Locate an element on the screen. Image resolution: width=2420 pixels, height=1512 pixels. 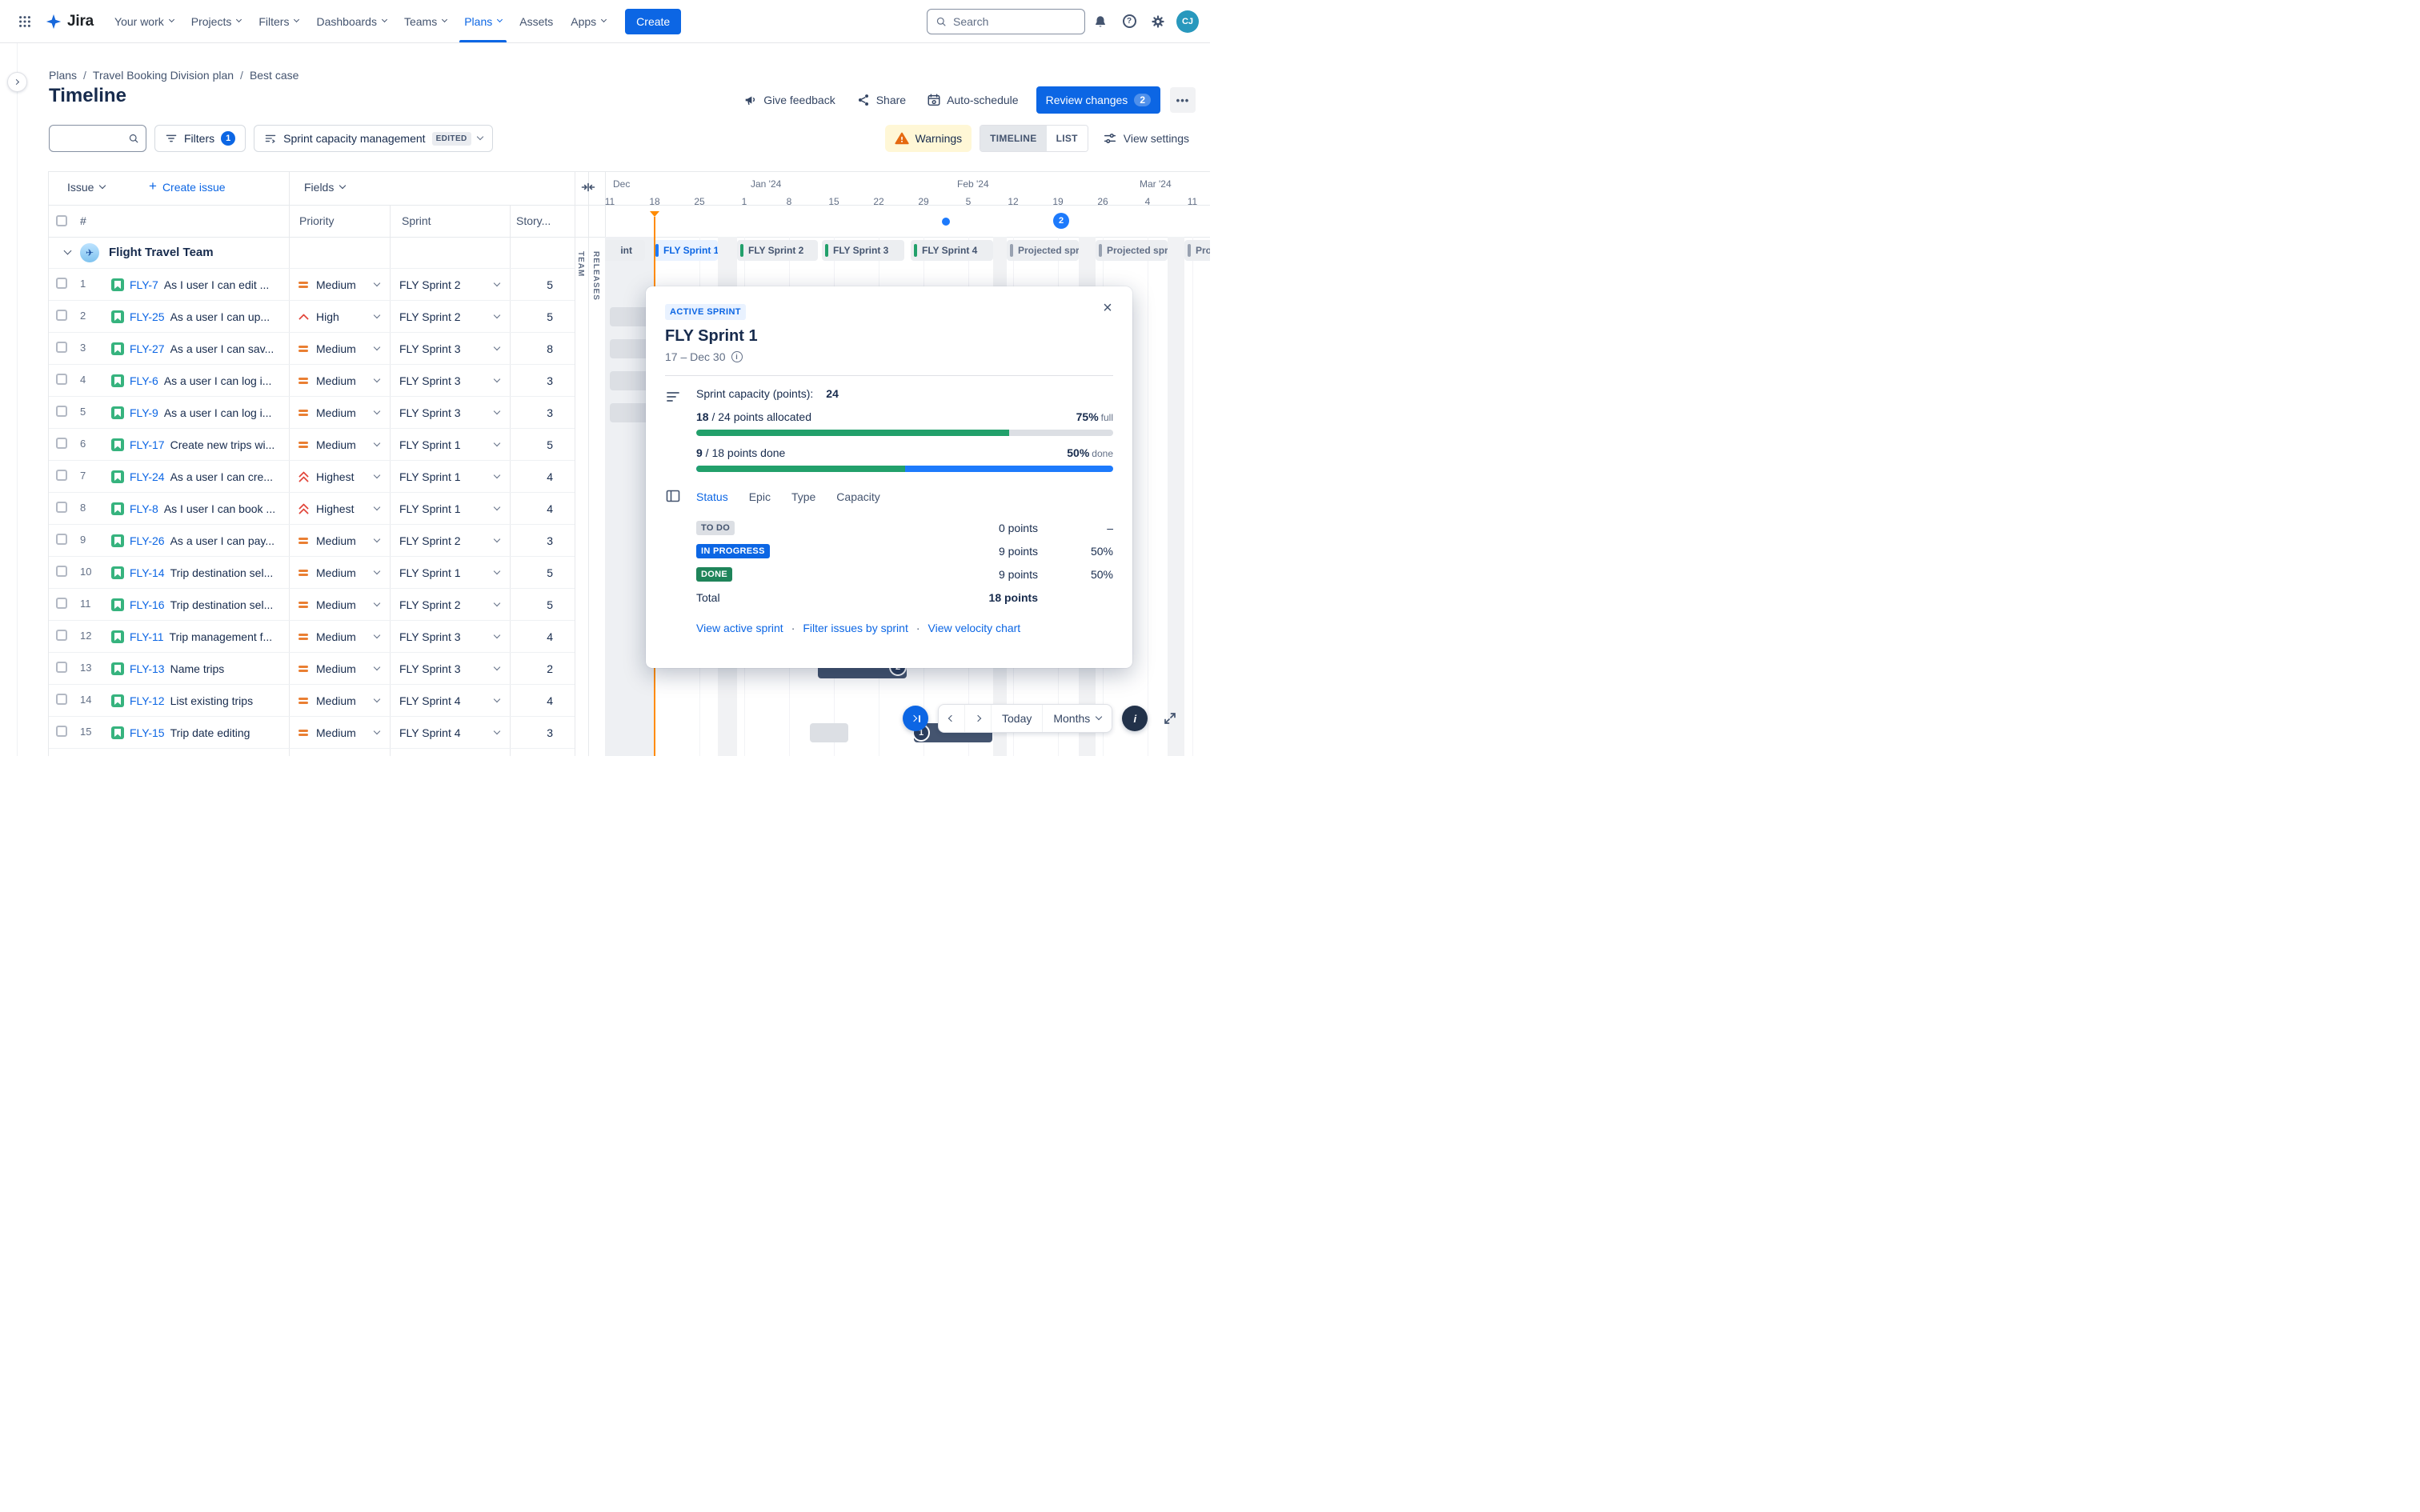
issue-key-link: FLY-16 is located at coordinates (147, 604).